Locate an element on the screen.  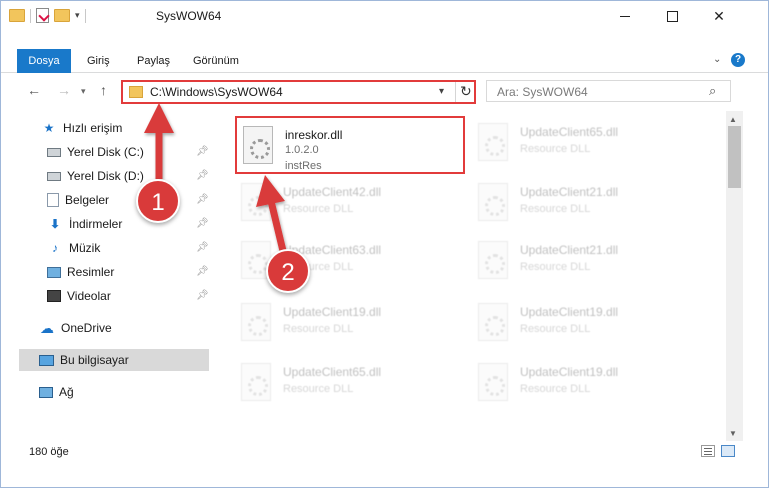
address-bar: C:\Windows\SysWOW64 ▾ ↻ is located at coordinates (298, 92).